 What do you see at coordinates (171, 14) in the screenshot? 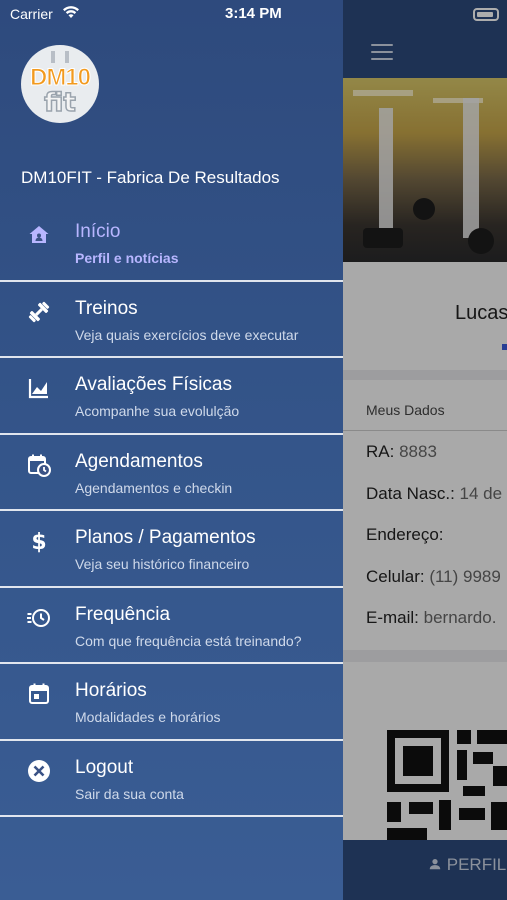
I see `status-bar: Carrier 3:14 PM` at bounding box center [171, 14].